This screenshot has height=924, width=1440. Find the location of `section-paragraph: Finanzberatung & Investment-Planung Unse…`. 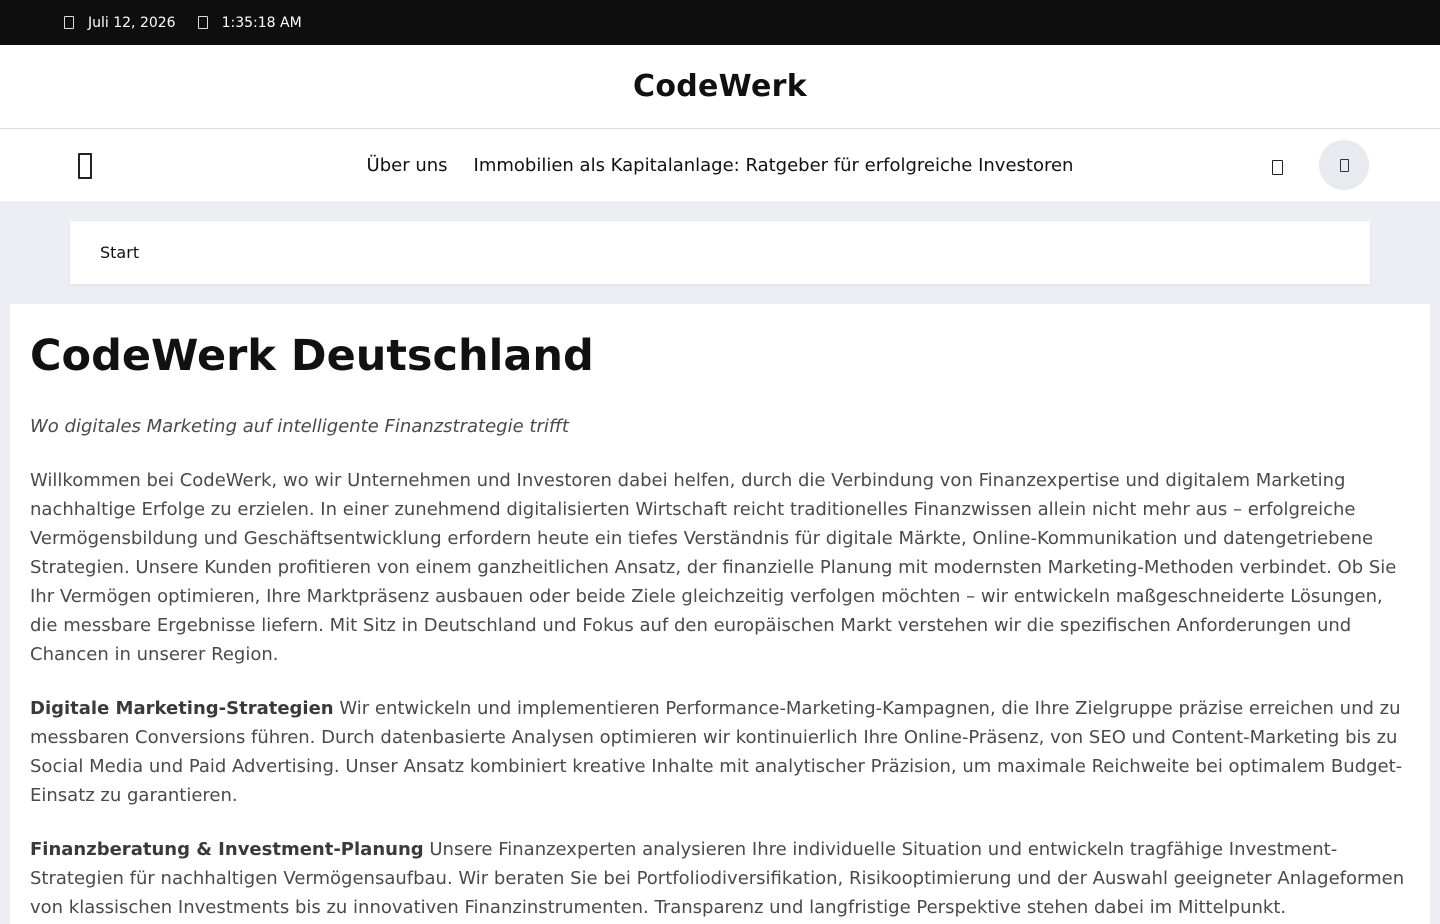

section-paragraph: Finanzberatung & Investment-Planung Unse… is located at coordinates (720, 878).